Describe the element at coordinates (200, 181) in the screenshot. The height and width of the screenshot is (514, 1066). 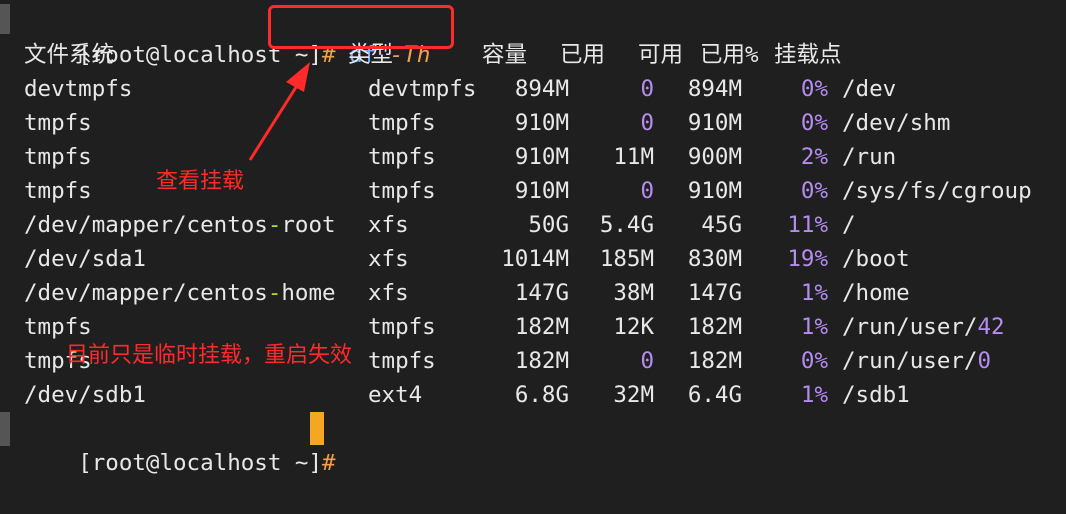
I see `annotation-view-mount: 查看挂载` at that location.